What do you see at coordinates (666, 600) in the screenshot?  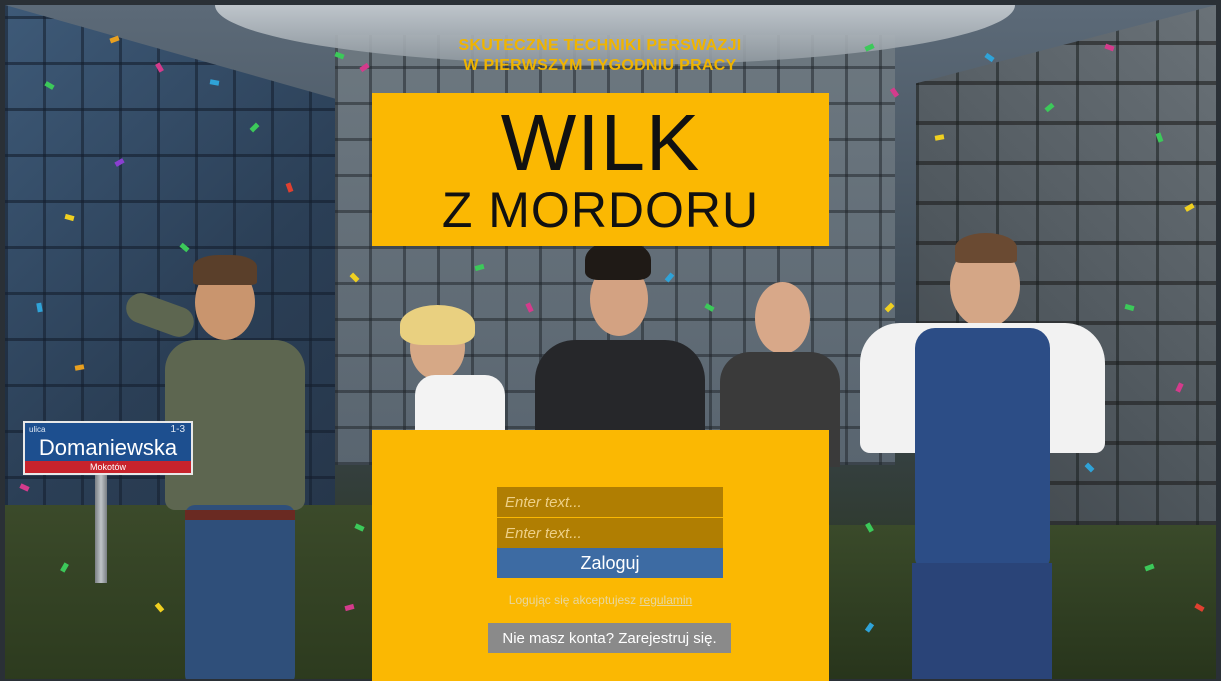 I see `terms-link: regulamin` at bounding box center [666, 600].